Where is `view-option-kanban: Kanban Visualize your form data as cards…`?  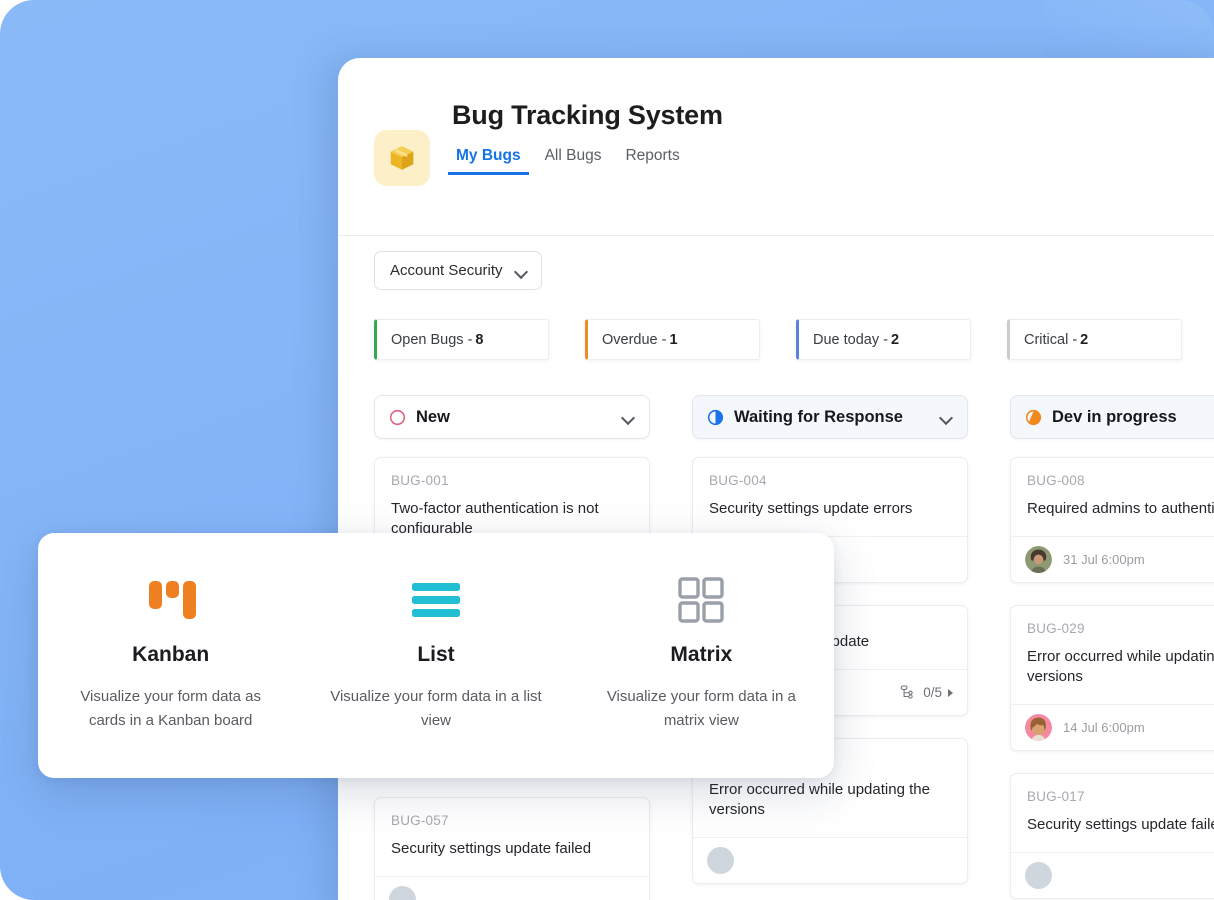 view-option-kanban: Kanban Visualize your form data as cards… is located at coordinates (170, 653).